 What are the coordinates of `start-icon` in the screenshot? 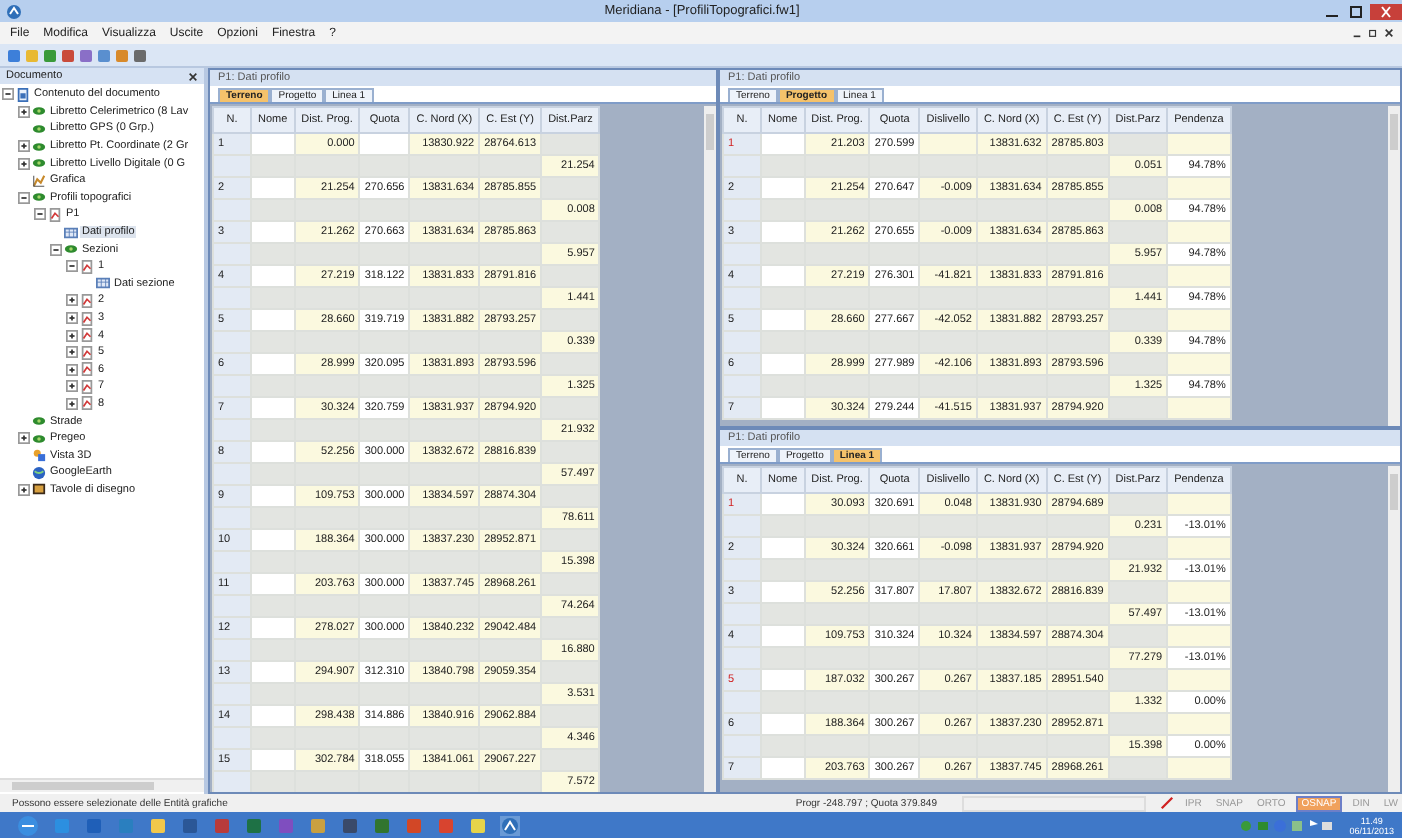 It's located at (28, 825).